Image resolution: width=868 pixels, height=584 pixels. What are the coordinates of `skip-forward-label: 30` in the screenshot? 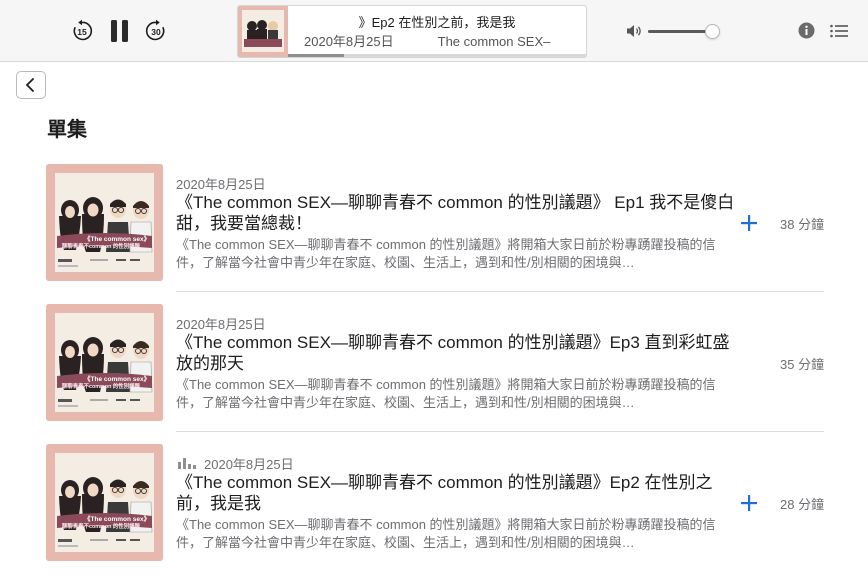 It's located at (156, 32).